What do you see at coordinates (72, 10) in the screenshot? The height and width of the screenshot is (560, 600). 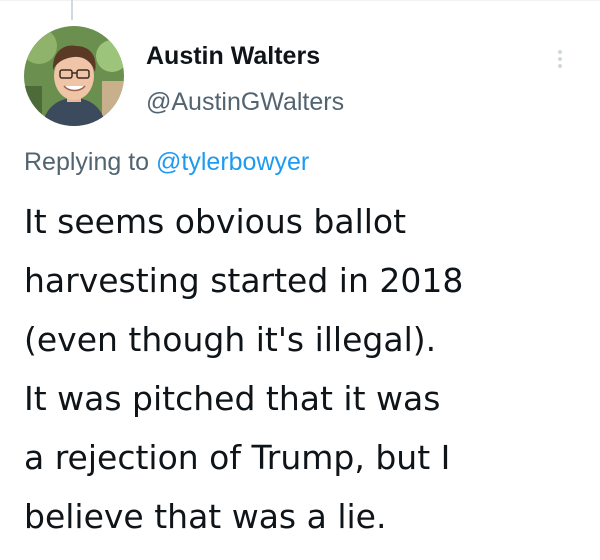 I see `thread-connector-line` at bounding box center [72, 10].